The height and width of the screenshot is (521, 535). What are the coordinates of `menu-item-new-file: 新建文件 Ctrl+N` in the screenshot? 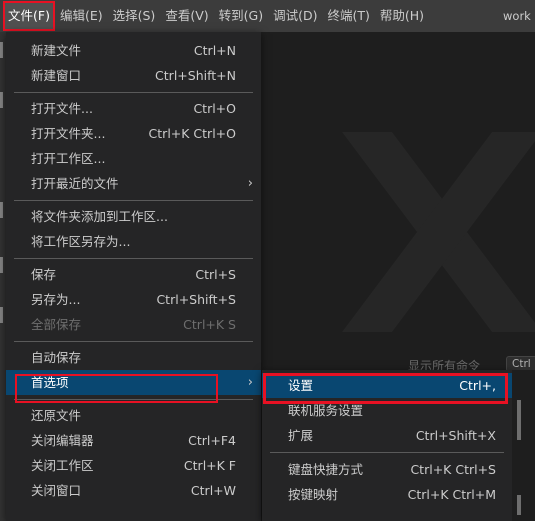 It's located at (133, 50).